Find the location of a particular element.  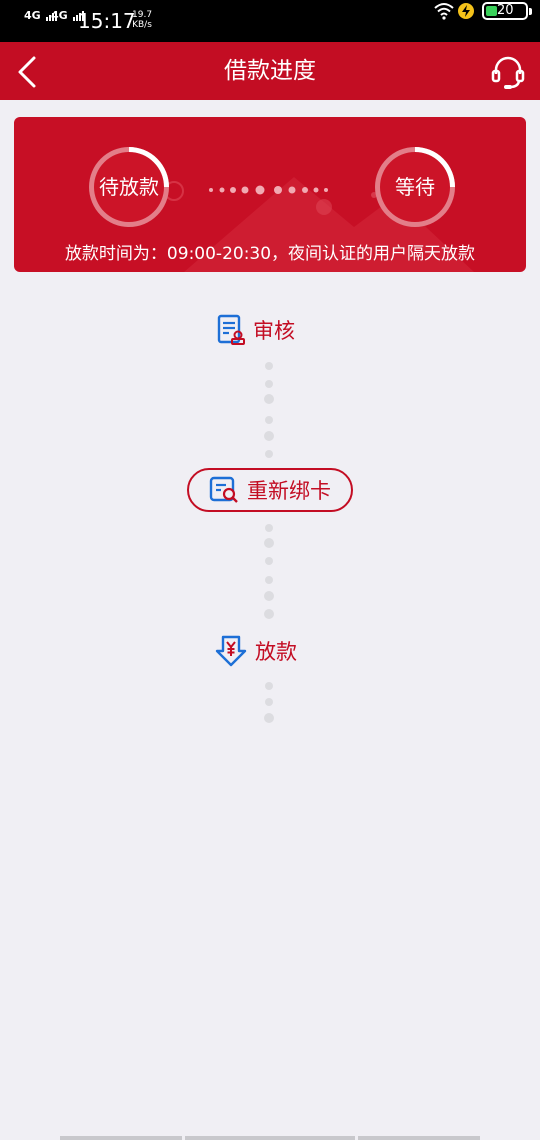

step-review: 审核 is located at coordinates (256, 330).